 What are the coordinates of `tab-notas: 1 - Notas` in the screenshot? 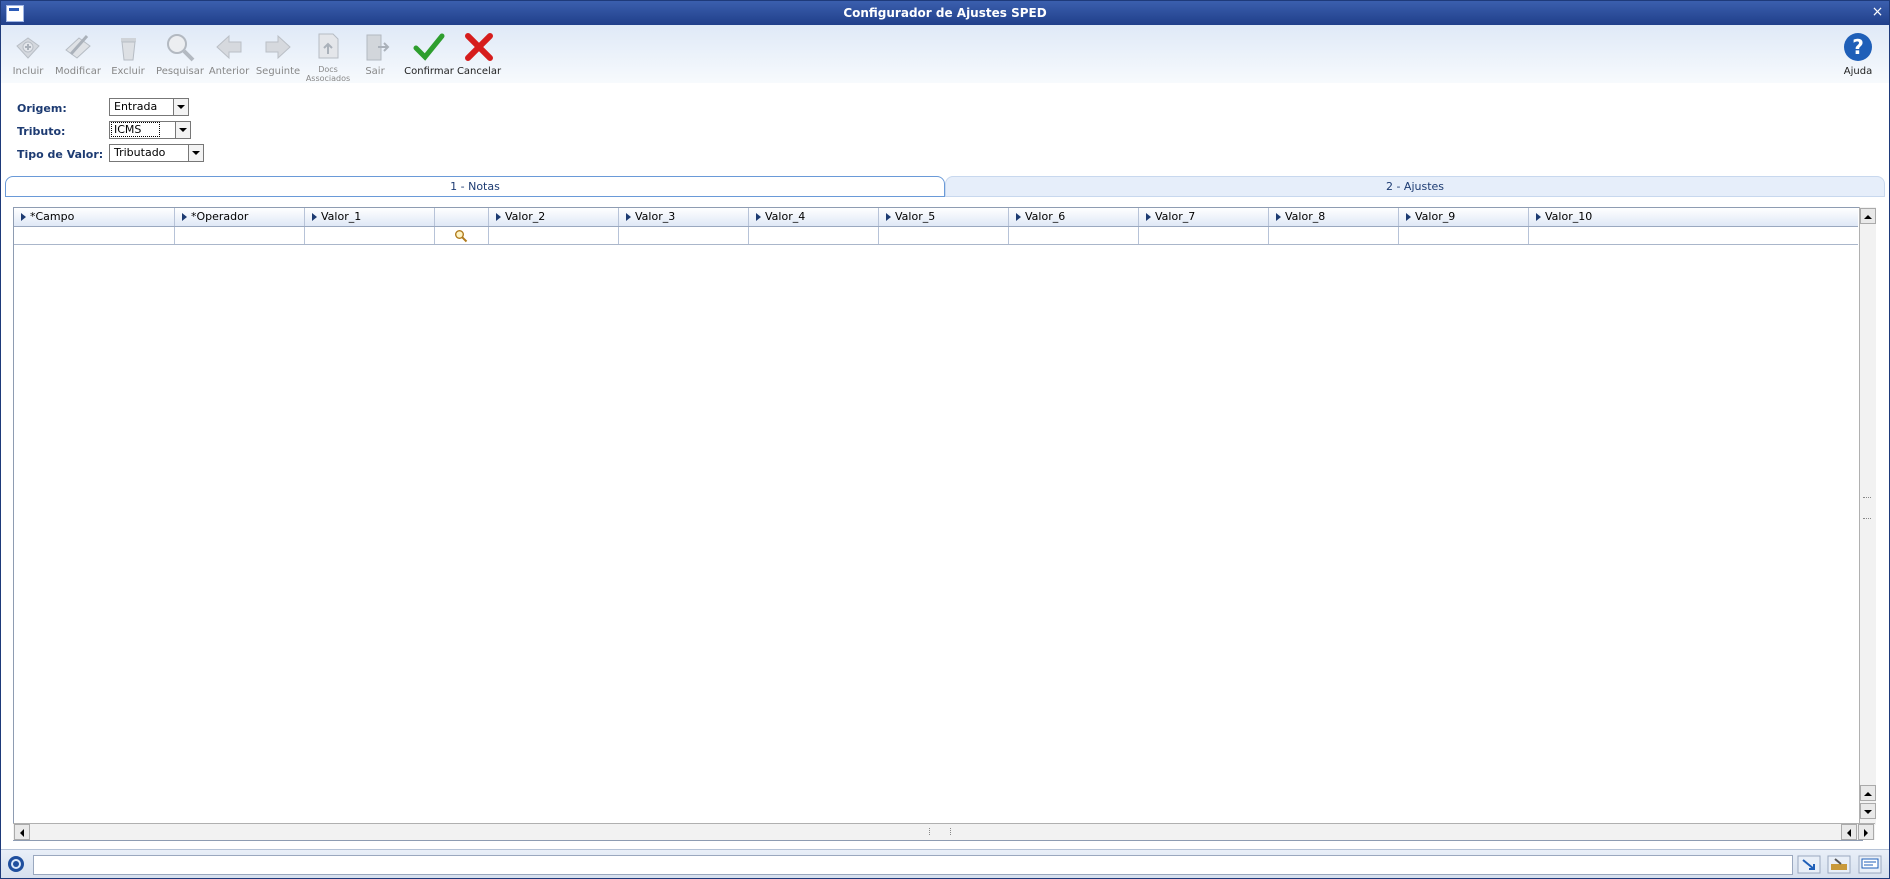 It's located at (475, 186).